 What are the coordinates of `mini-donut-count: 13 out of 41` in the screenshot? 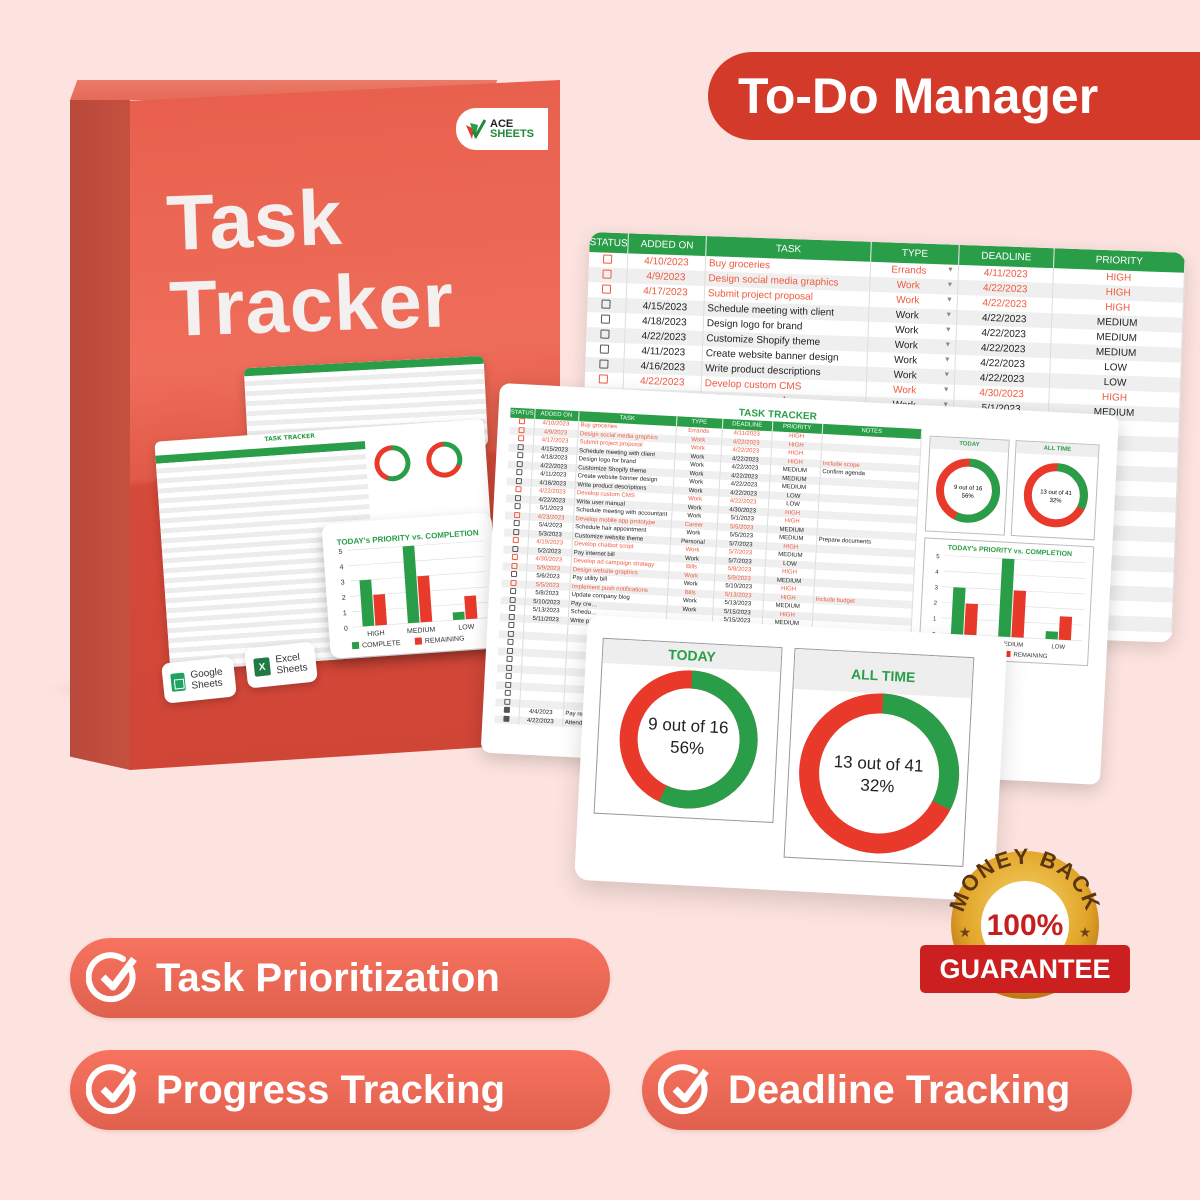 It's located at (1056, 493).